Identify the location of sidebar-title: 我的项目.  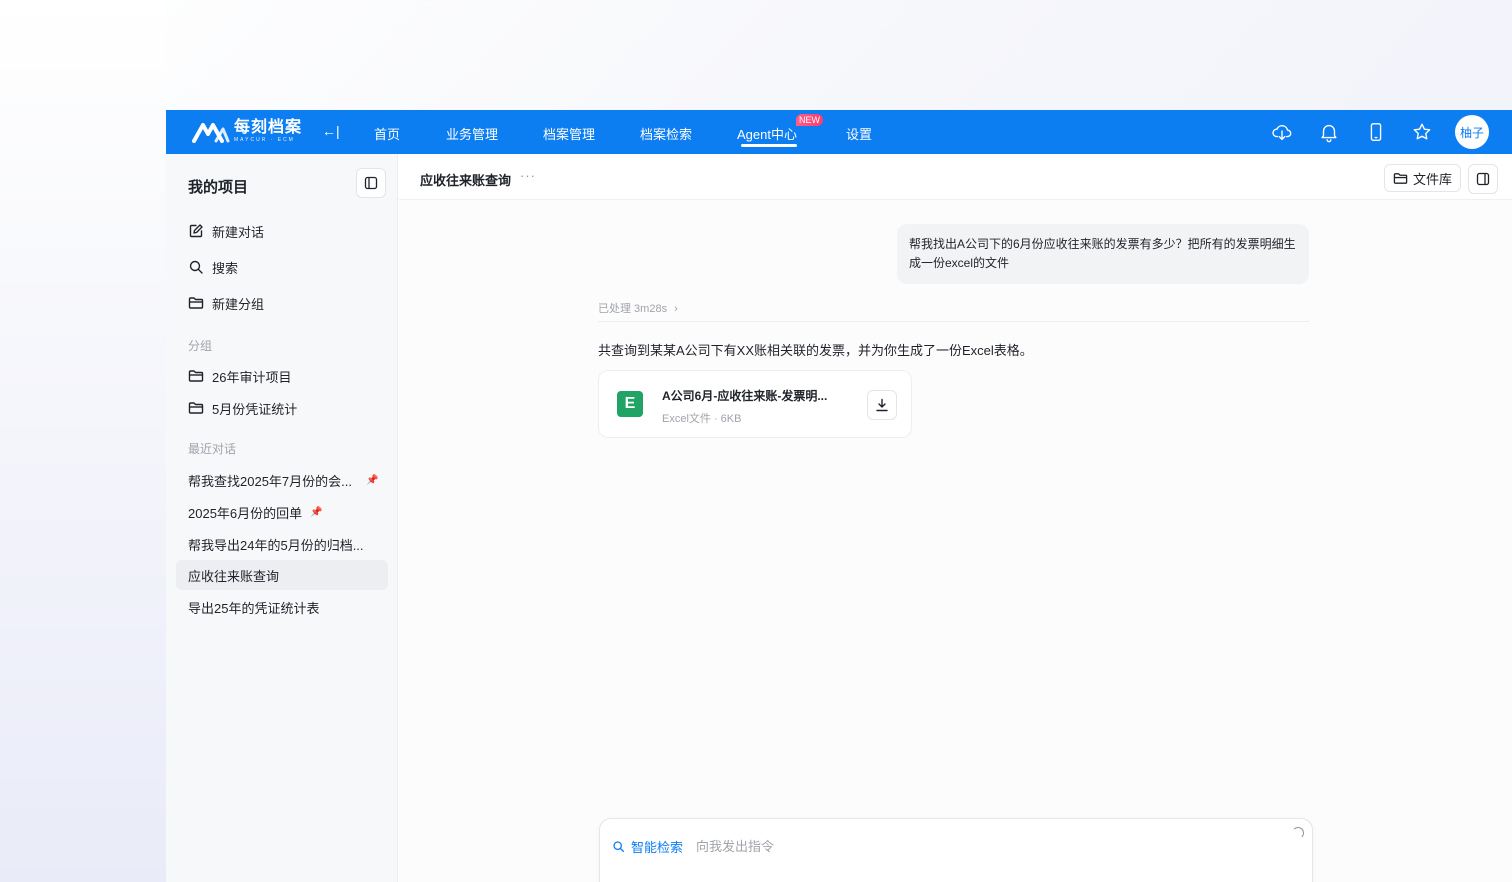
(218, 187).